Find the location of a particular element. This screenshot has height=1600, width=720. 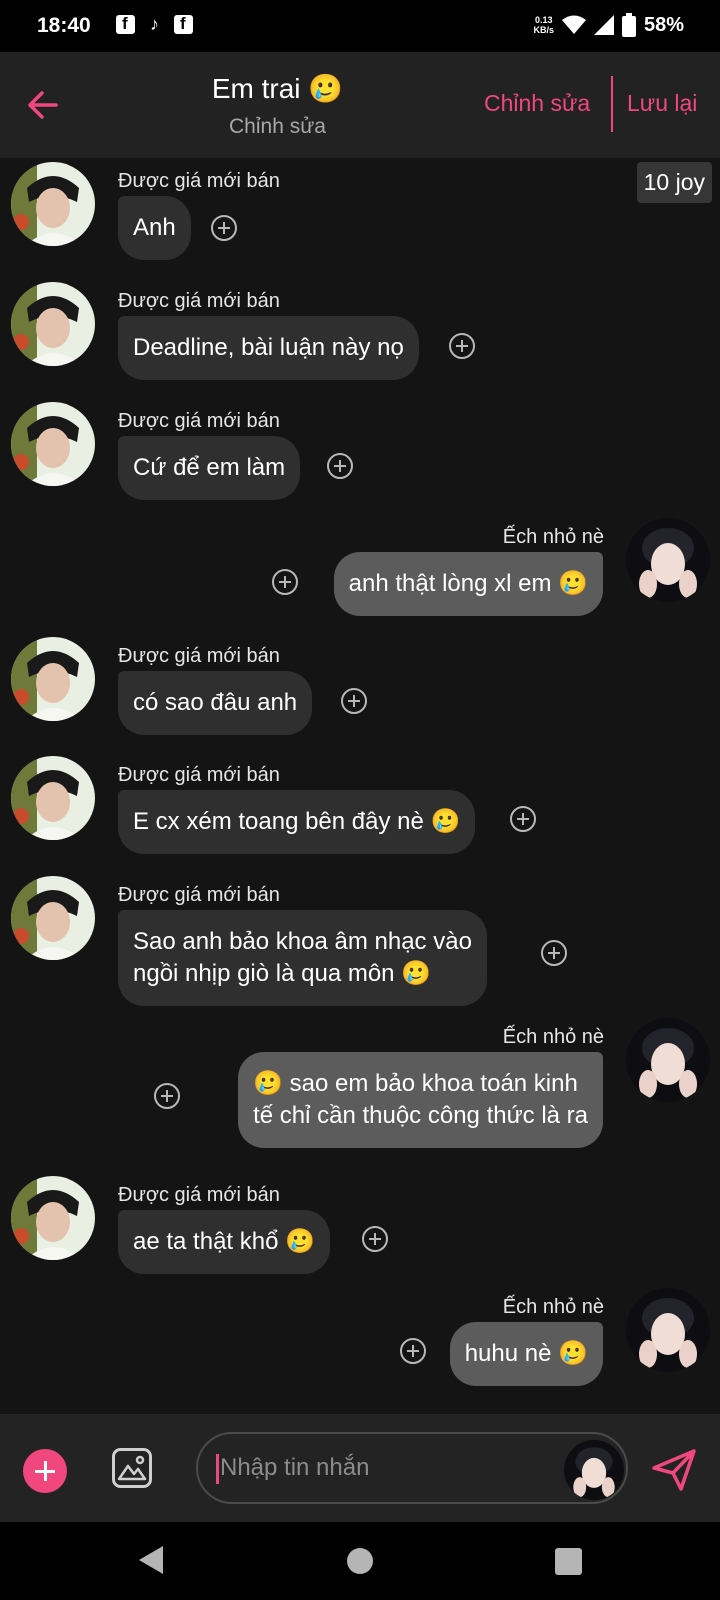

message-bubble: có sao đâu anh is located at coordinates (215, 703).